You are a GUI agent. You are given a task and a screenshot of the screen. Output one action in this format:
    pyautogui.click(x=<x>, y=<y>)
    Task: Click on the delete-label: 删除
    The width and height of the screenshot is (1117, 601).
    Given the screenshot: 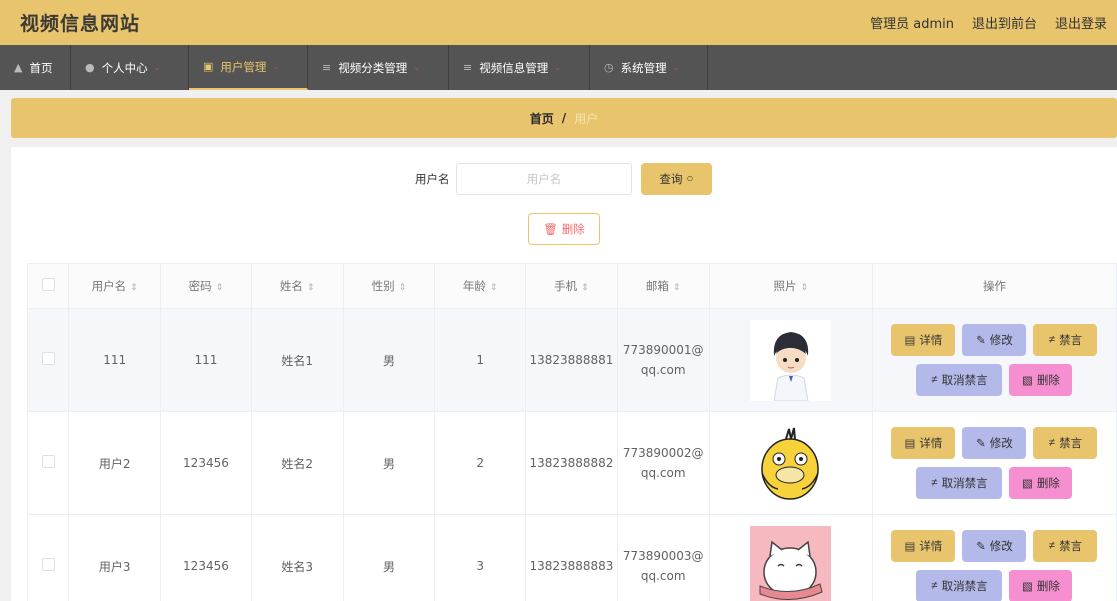 What is the action you would take?
    pyautogui.click(x=1048, y=381)
    